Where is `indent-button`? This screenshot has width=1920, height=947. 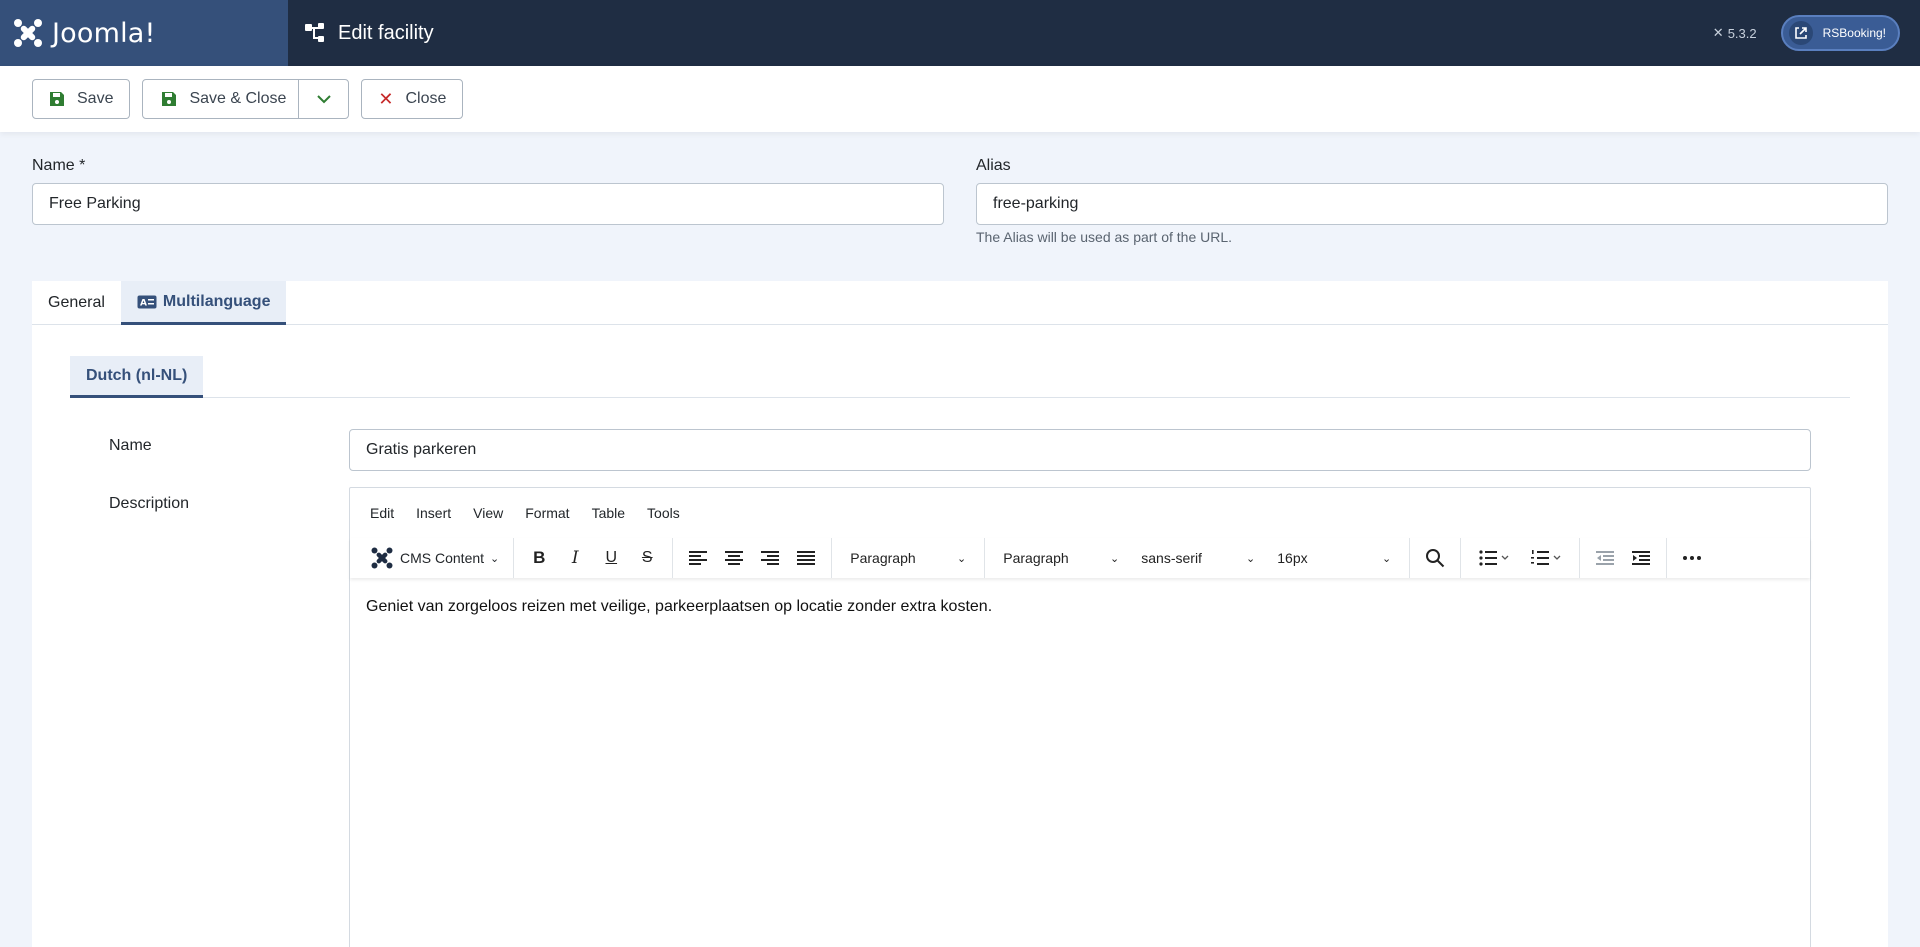 indent-button is located at coordinates (1641, 558).